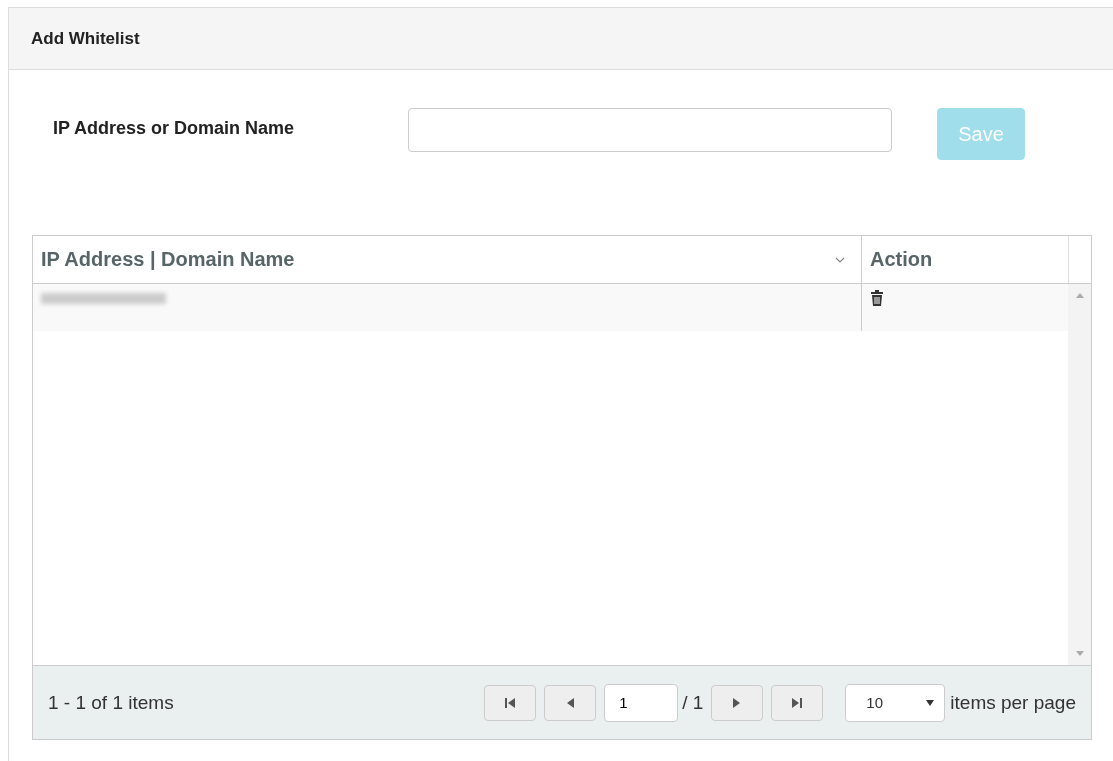 The image size is (1113, 761). What do you see at coordinates (693, 702) in the screenshot?
I see `page-total: / 1` at bounding box center [693, 702].